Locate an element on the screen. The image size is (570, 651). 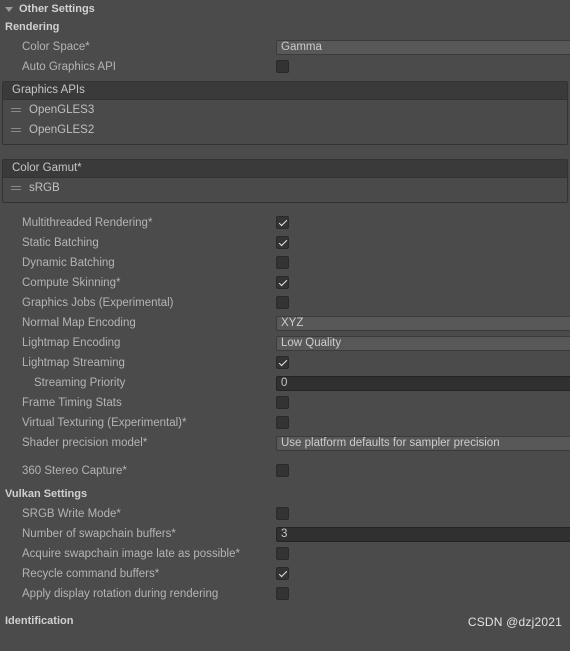
row-apply-display-rotation: Apply display rotation during rendering is located at coordinates (285, 594).